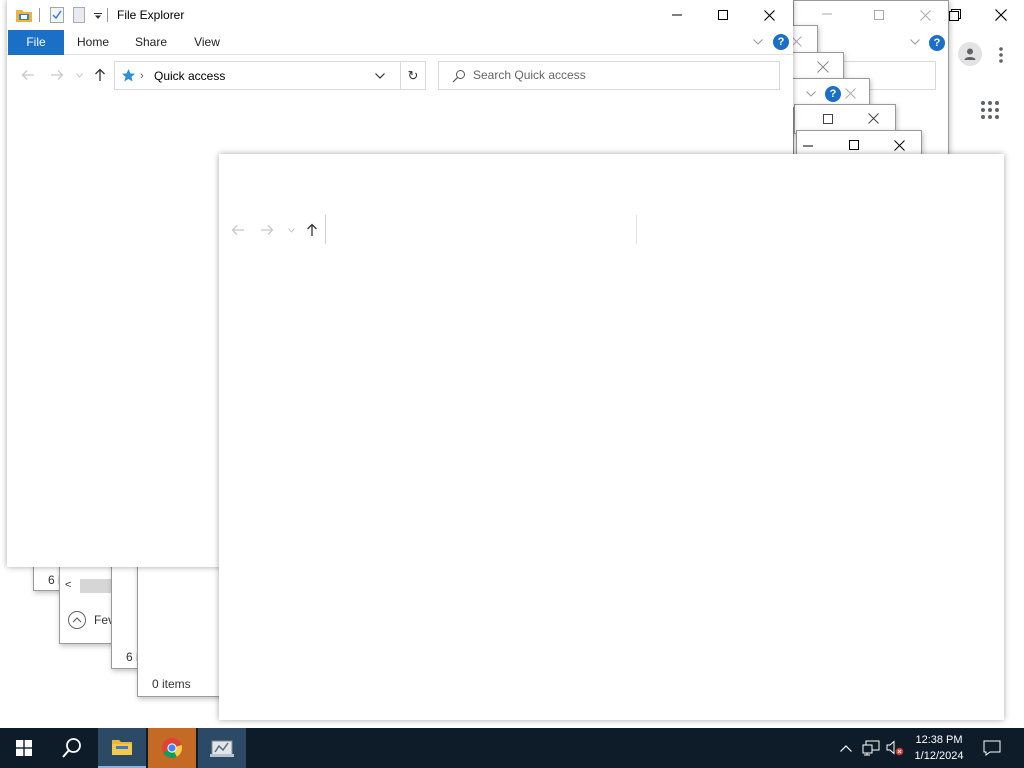  What do you see at coordinates (79, 15) in the screenshot?
I see `new-folder-icon` at bounding box center [79, 15].